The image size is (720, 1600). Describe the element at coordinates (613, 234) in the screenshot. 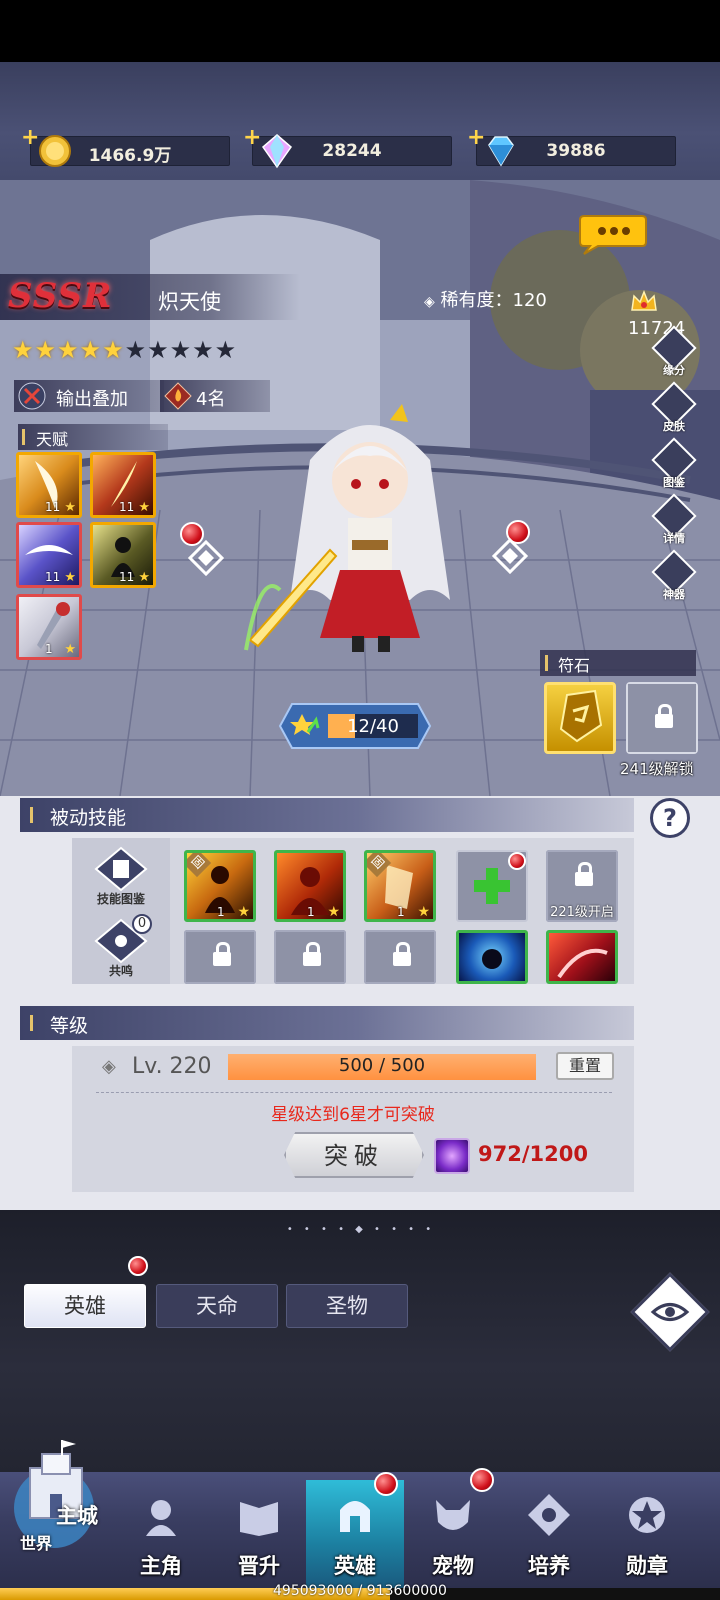

I see `chat-bubble-icon` at that location.